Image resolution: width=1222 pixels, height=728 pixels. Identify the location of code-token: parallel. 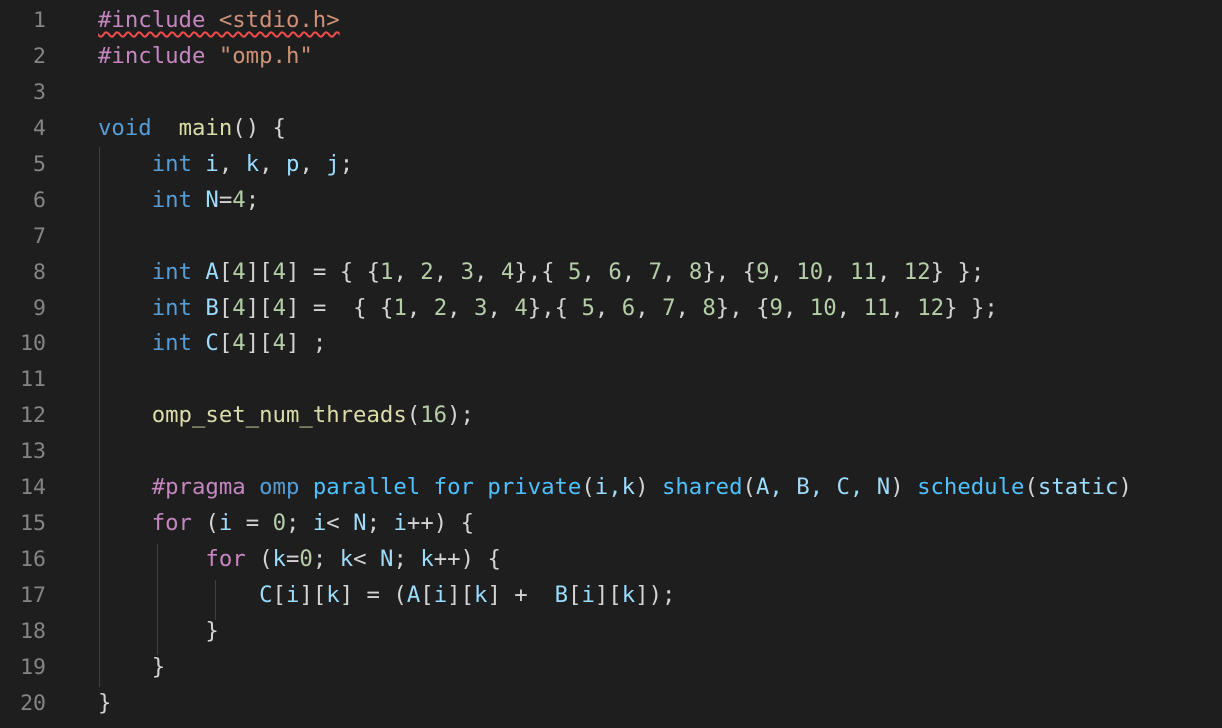
(366, 487).